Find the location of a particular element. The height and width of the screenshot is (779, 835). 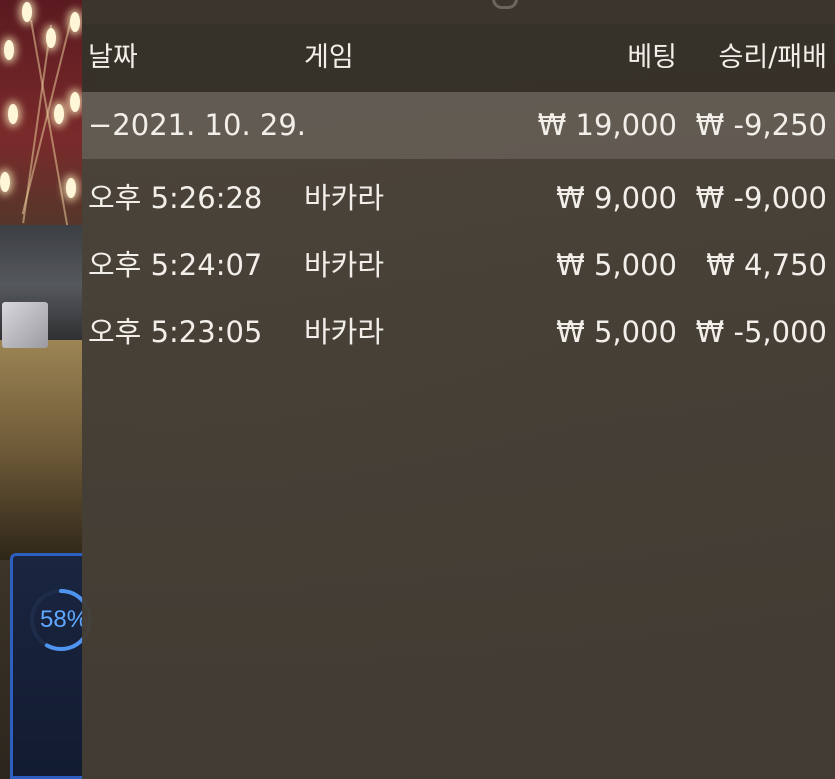

header-result: 승리/패배 is located at coordinates (772, 57).